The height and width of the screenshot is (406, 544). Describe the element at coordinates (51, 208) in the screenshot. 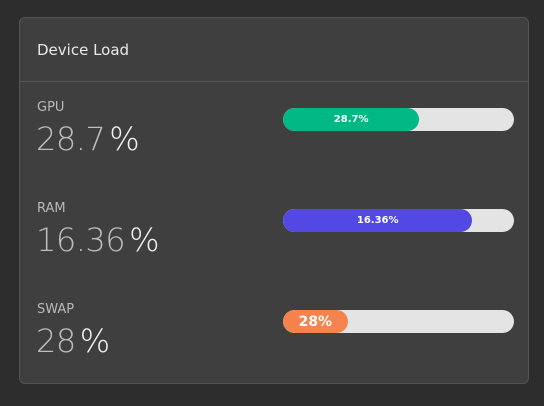

I see `metric-label: RAM` at that location.